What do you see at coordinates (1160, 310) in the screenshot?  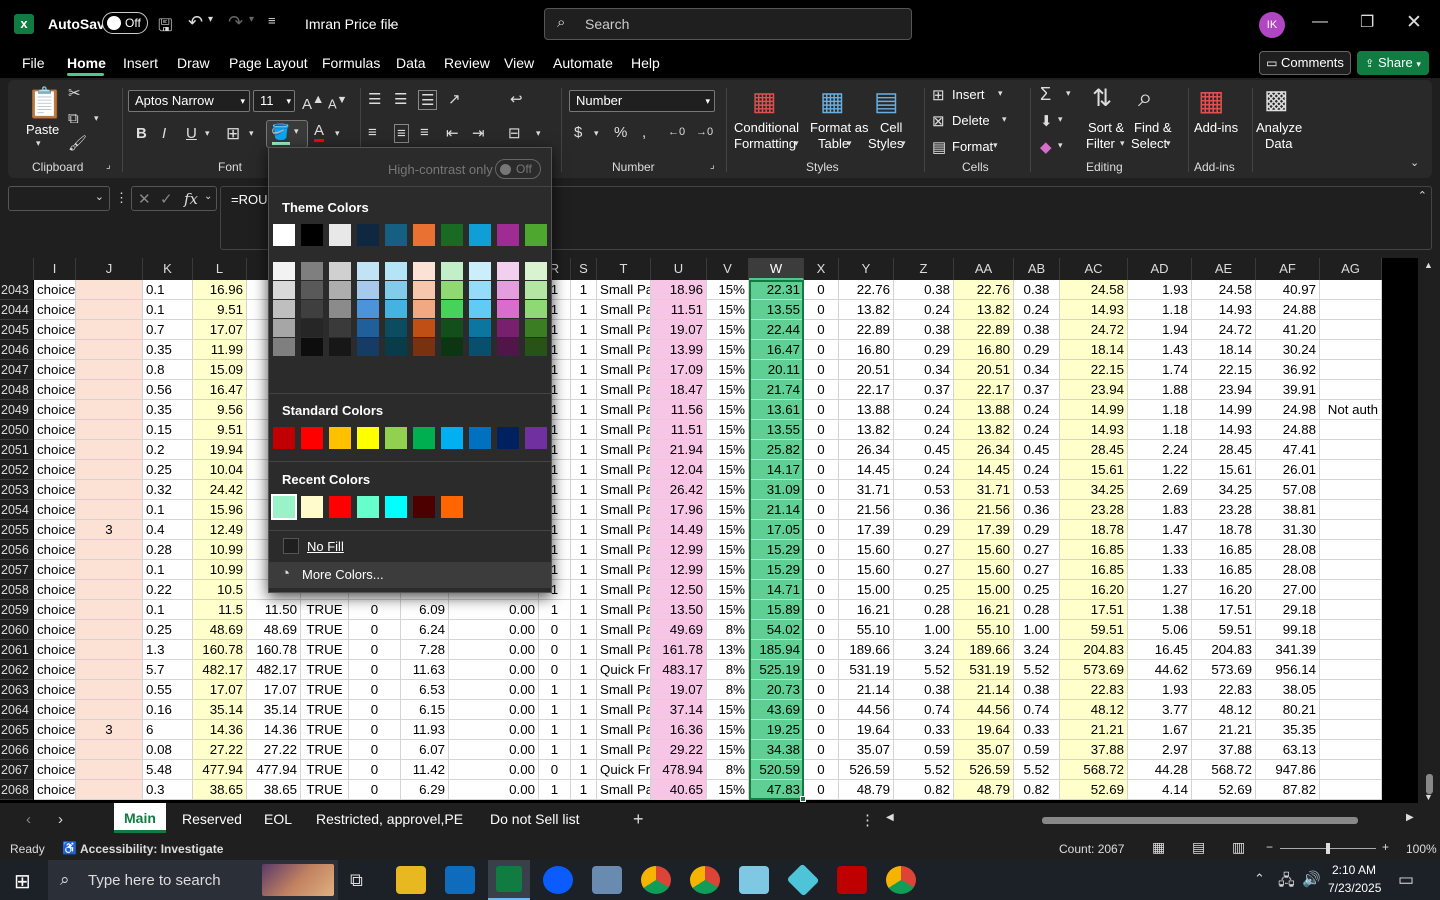 I see `table-cell: 1.18` at bounding box center [1160, 310].